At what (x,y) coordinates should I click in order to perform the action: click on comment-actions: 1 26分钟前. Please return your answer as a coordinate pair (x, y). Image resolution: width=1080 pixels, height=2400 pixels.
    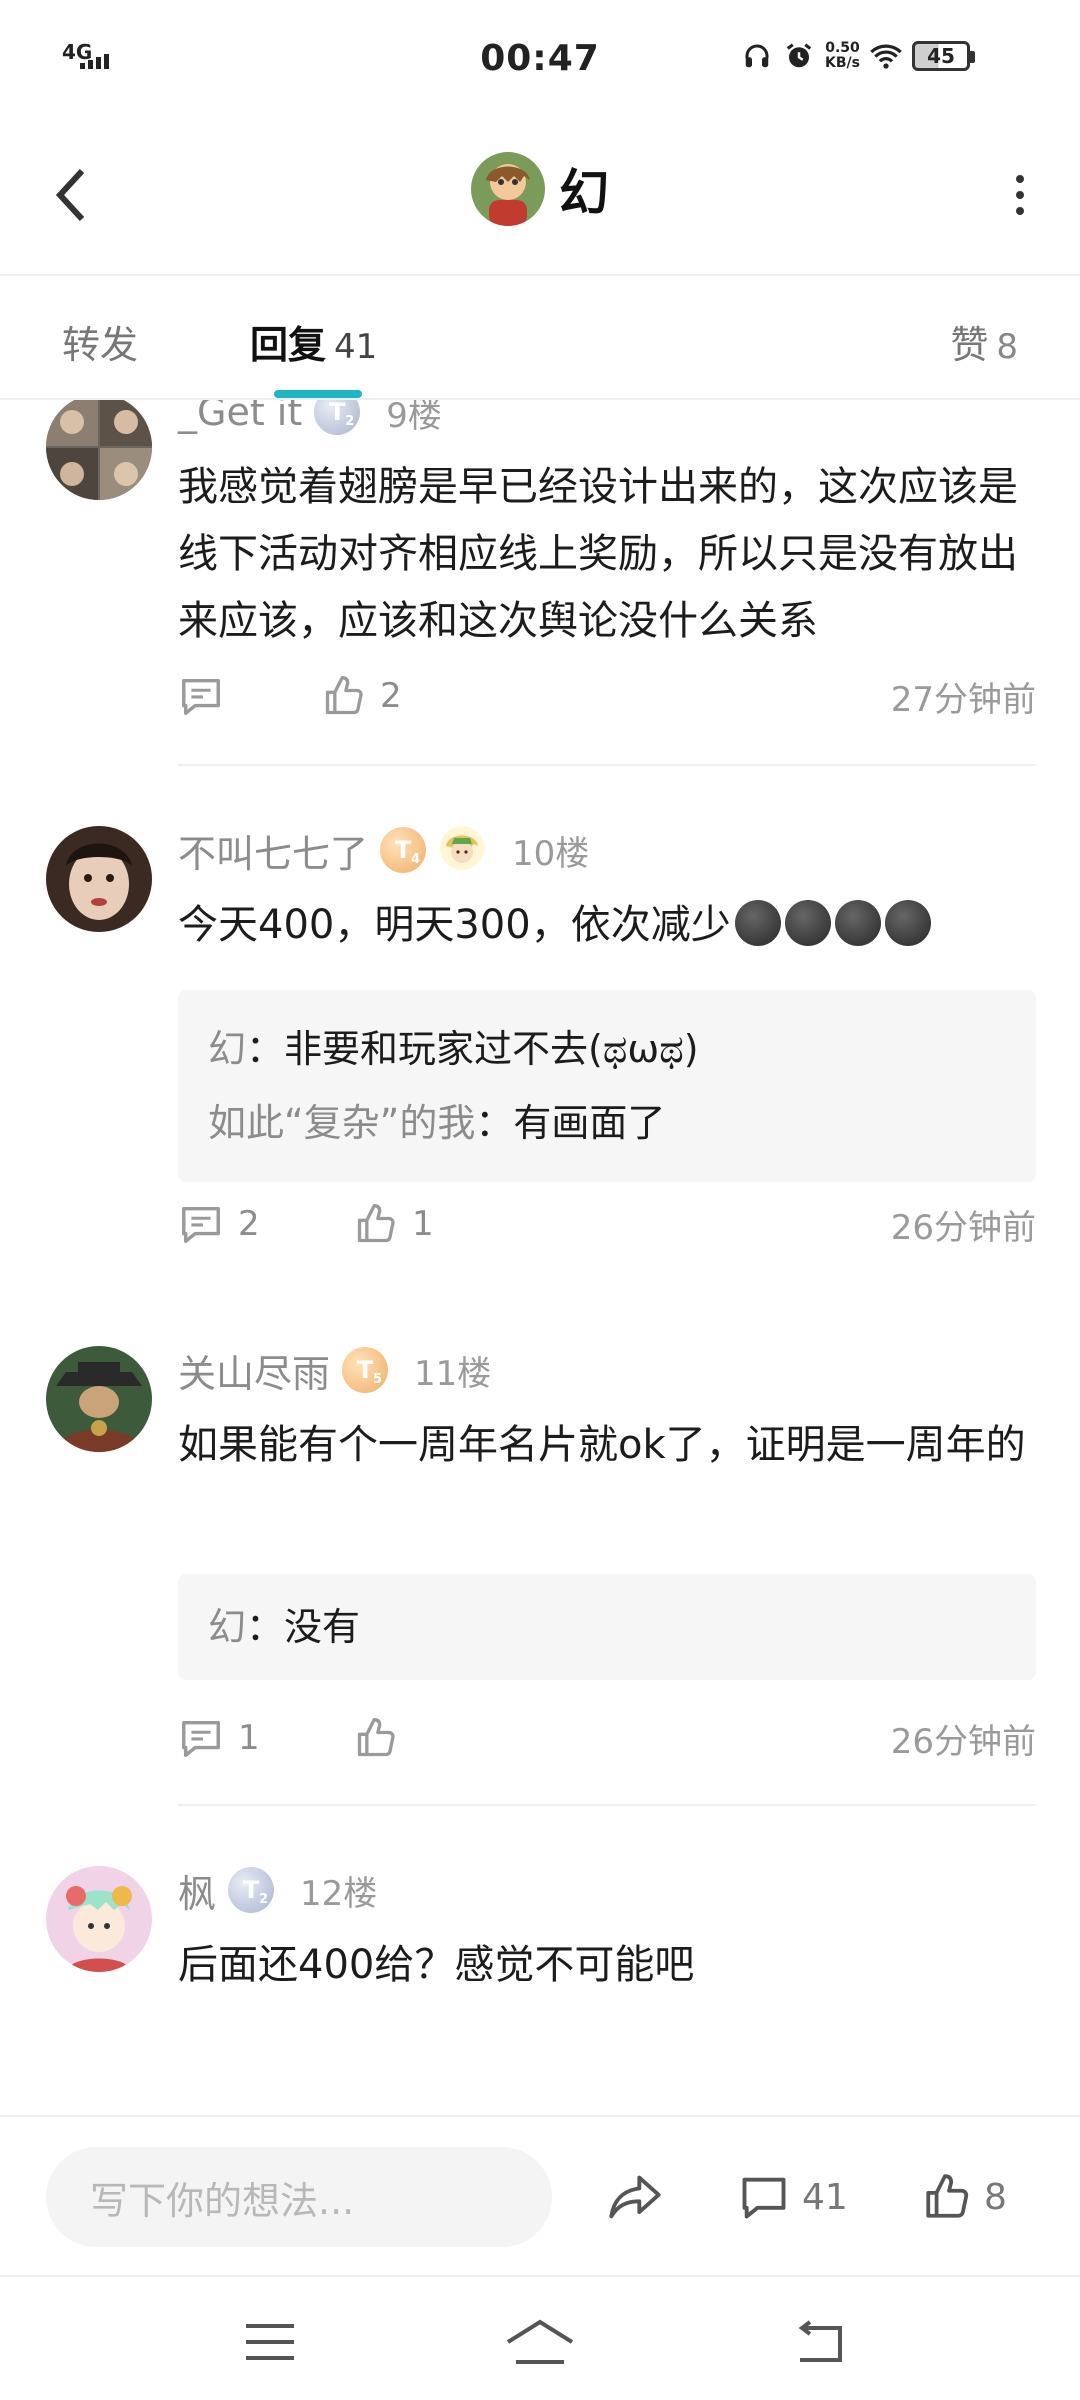
    Looking at the image, I should click on (607, 1738).